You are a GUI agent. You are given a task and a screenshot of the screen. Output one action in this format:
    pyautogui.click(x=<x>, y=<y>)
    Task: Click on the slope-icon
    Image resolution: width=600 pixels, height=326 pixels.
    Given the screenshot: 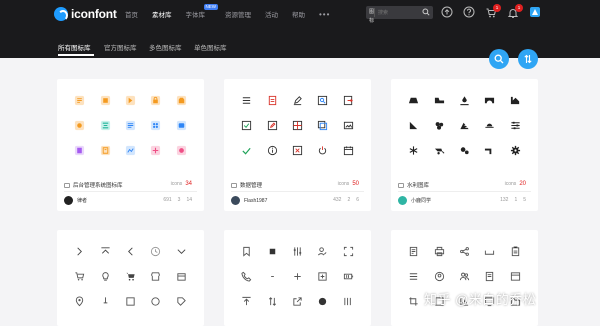 What is the action you would take?
    pyautogui.click(x=413, y=125)
    